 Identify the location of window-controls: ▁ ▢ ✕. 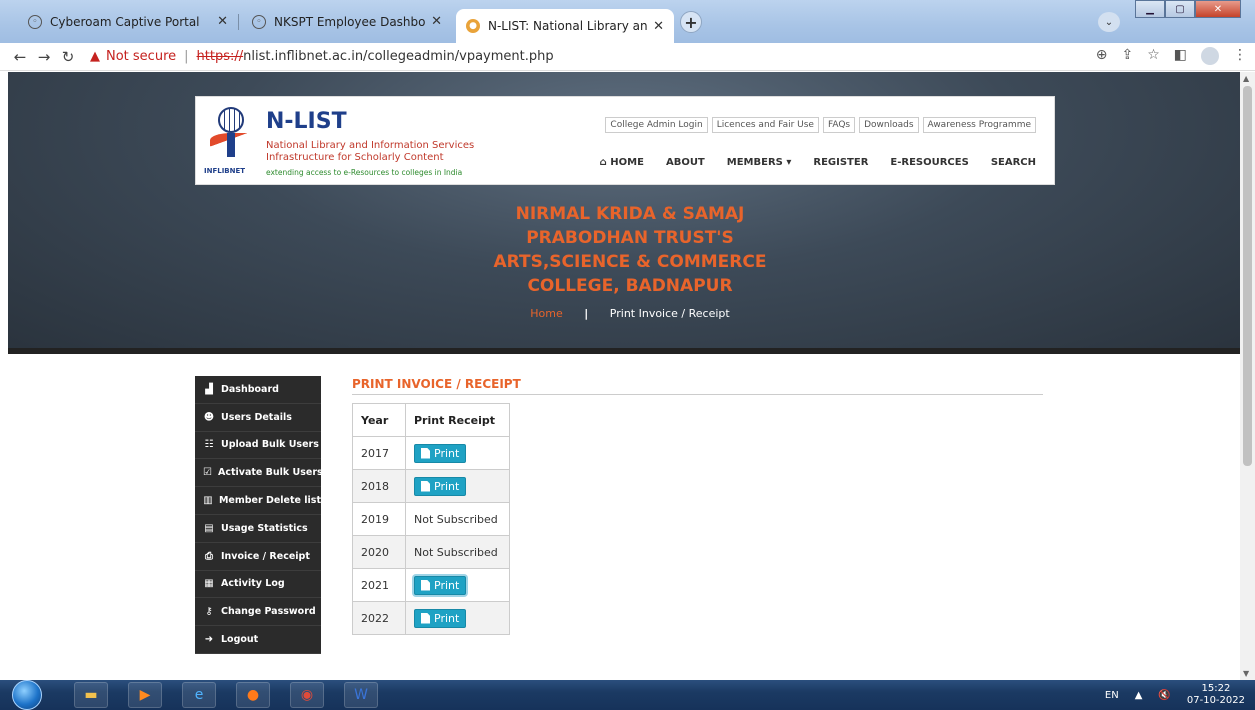
(1188, 9).